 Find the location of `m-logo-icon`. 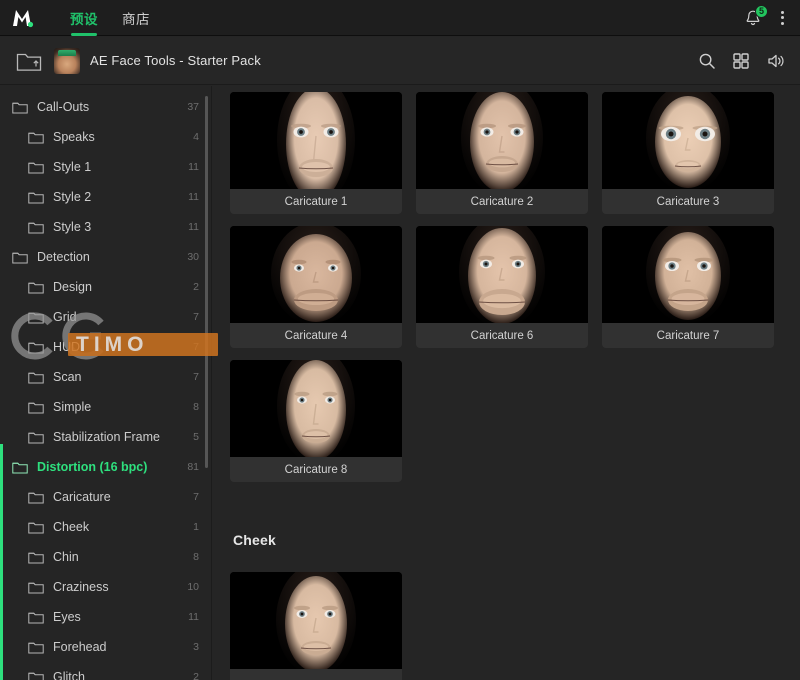

m-logo-icon is located at coordinates (22, 18).